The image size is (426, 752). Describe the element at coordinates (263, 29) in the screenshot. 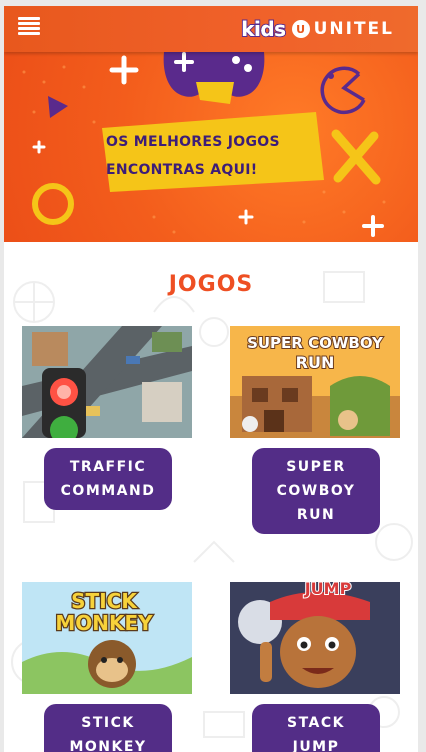

I see `logo-kids-text: kids` at that location.